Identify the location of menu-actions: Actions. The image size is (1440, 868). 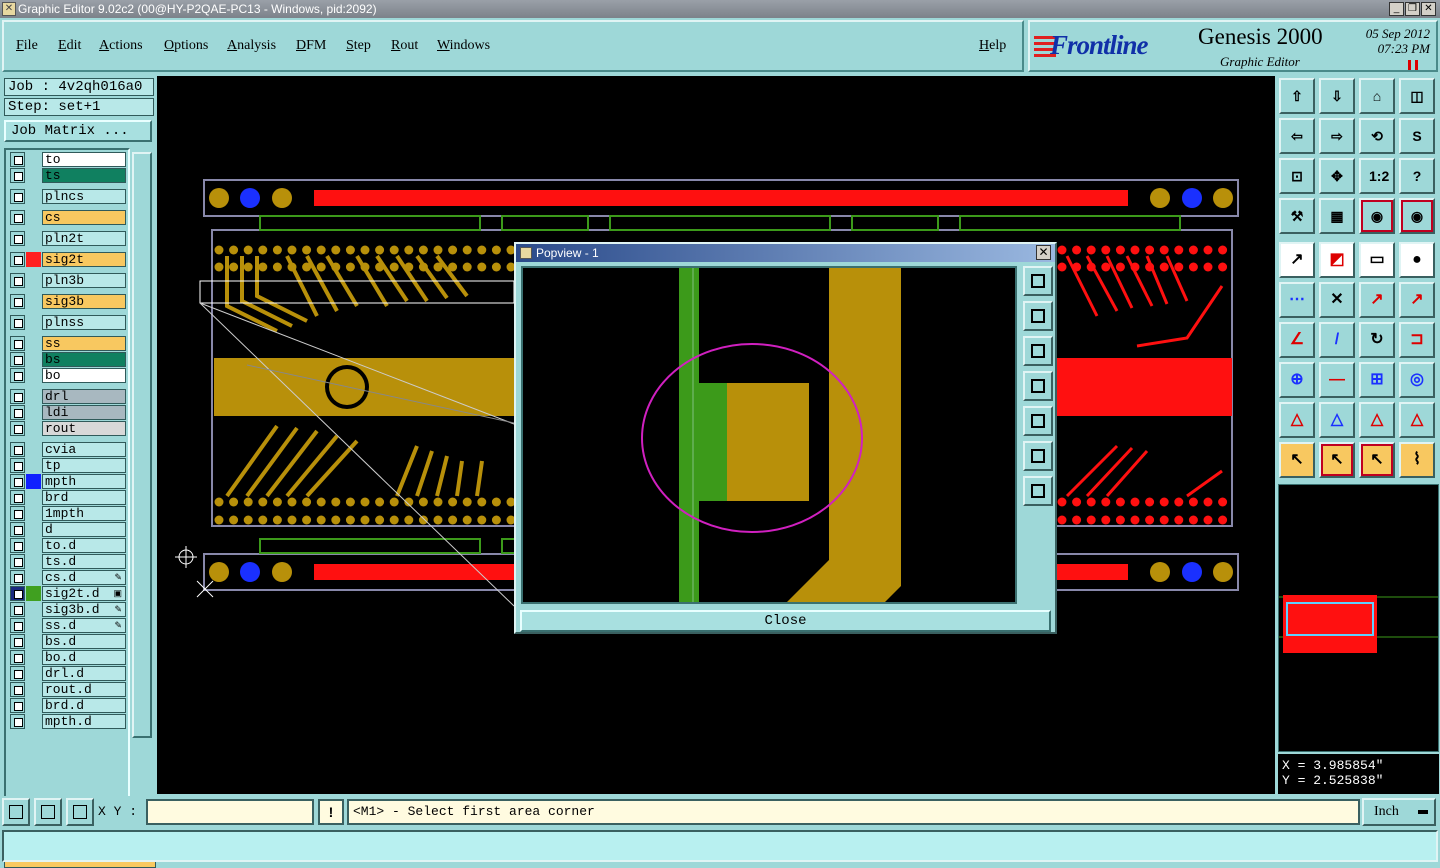
(121, 46).